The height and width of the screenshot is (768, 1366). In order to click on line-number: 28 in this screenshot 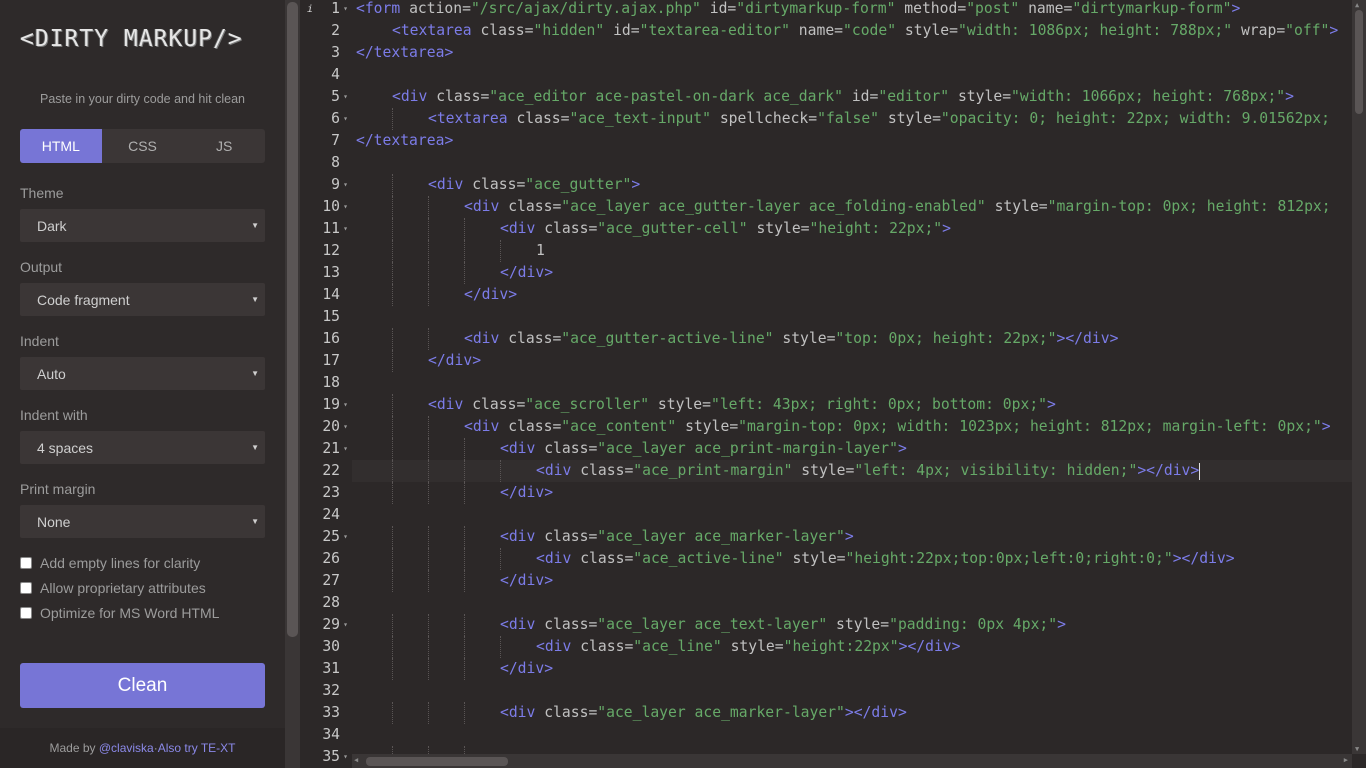, I will do `click(326, 603)`.